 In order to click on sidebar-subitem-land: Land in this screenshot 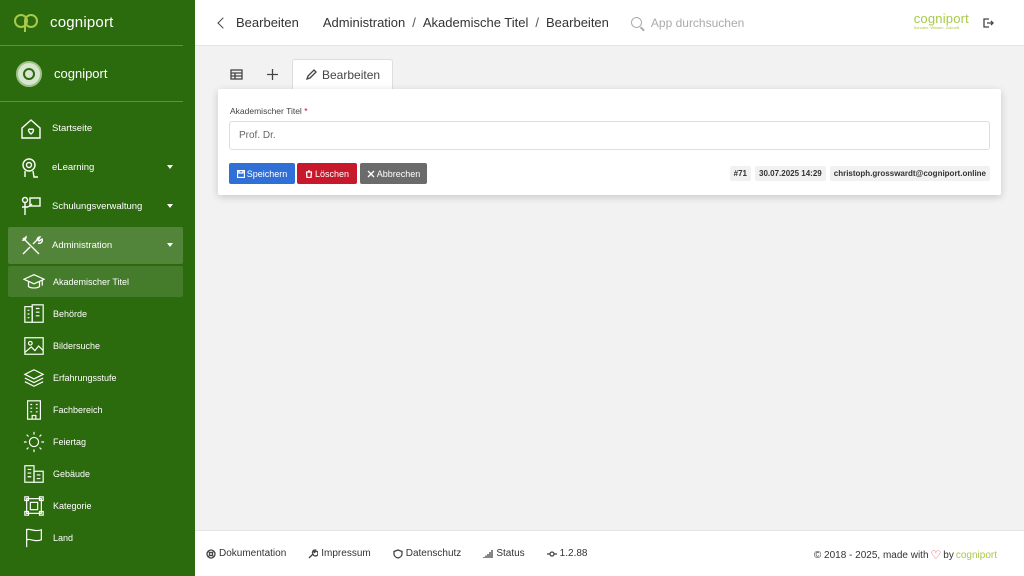, I will do `click(95, 537)`.